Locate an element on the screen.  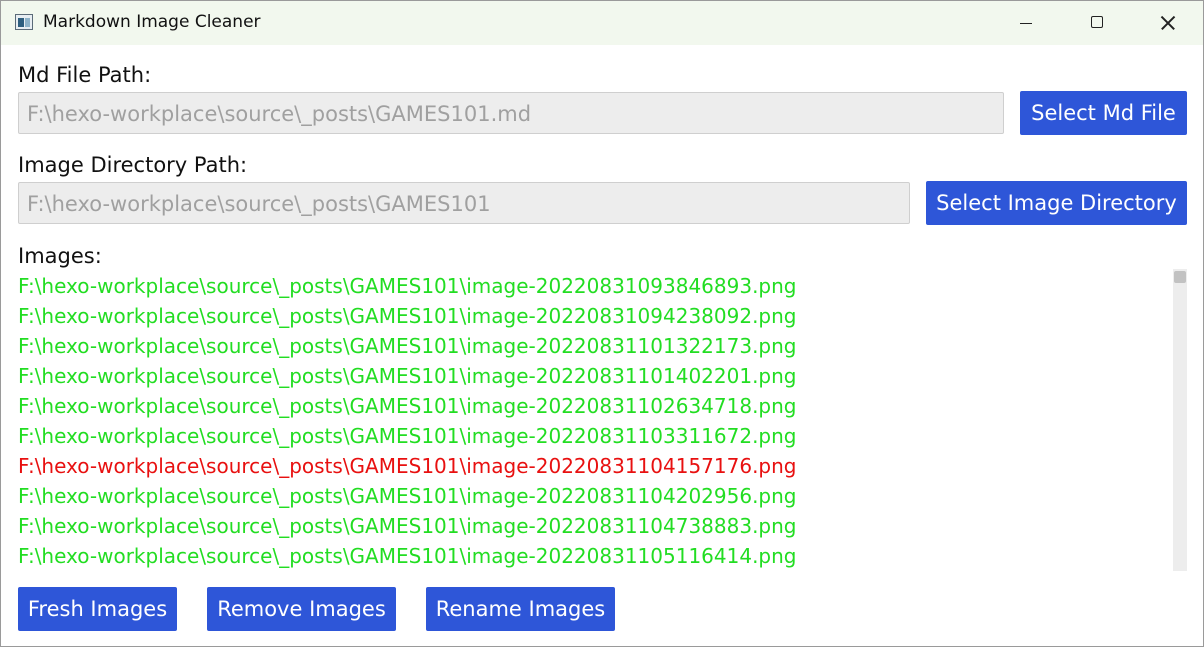
images-label: Images: is located at coordinates (60, 256).